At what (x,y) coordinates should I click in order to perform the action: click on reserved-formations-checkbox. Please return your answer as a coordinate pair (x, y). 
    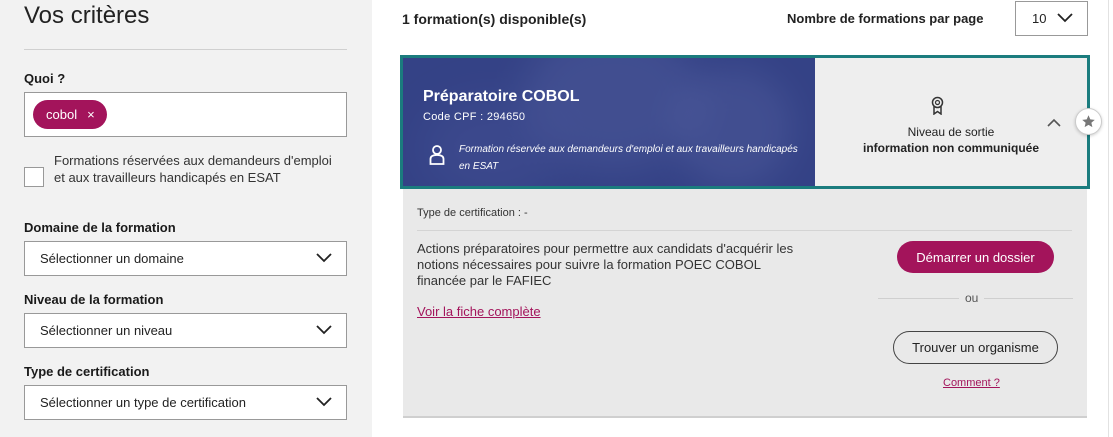
    Looking at the image, I should click on (34, 177).